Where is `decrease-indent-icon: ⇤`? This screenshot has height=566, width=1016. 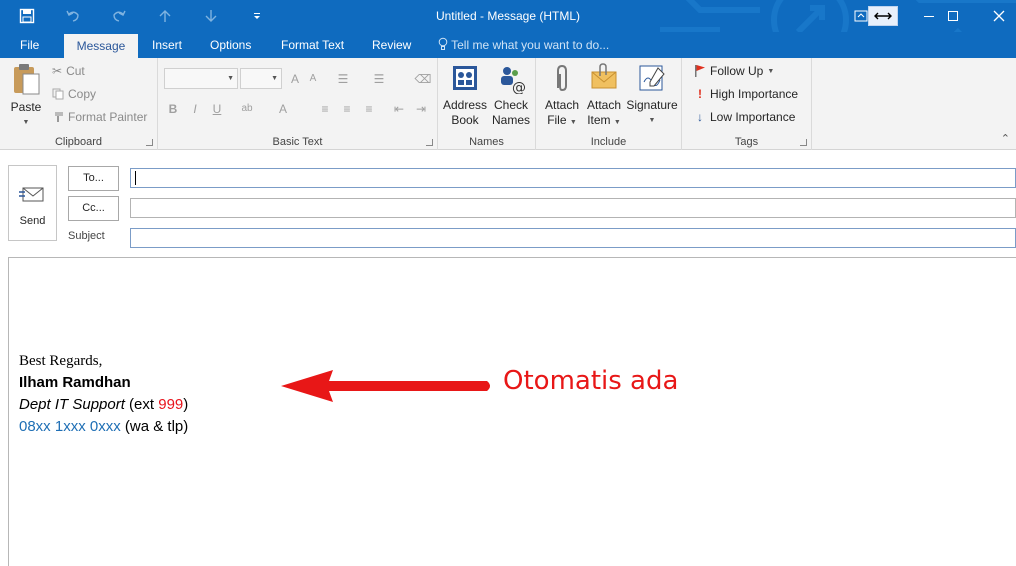 decrease-indent-icon: ⇤ is located at coordinates (399, 109).